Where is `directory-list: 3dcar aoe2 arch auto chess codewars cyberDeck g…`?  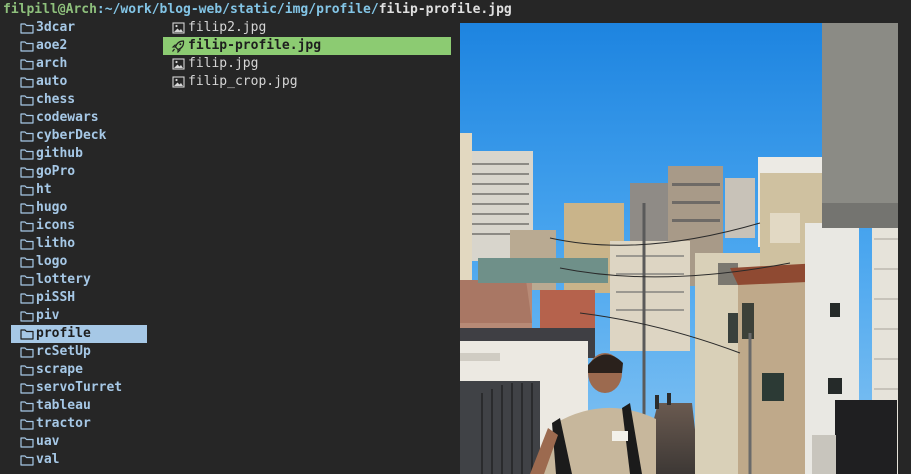
directory-list: 3dcar aoe2 arch auto chess codewars cyberDeck g… is located at coordinates (79, 244).